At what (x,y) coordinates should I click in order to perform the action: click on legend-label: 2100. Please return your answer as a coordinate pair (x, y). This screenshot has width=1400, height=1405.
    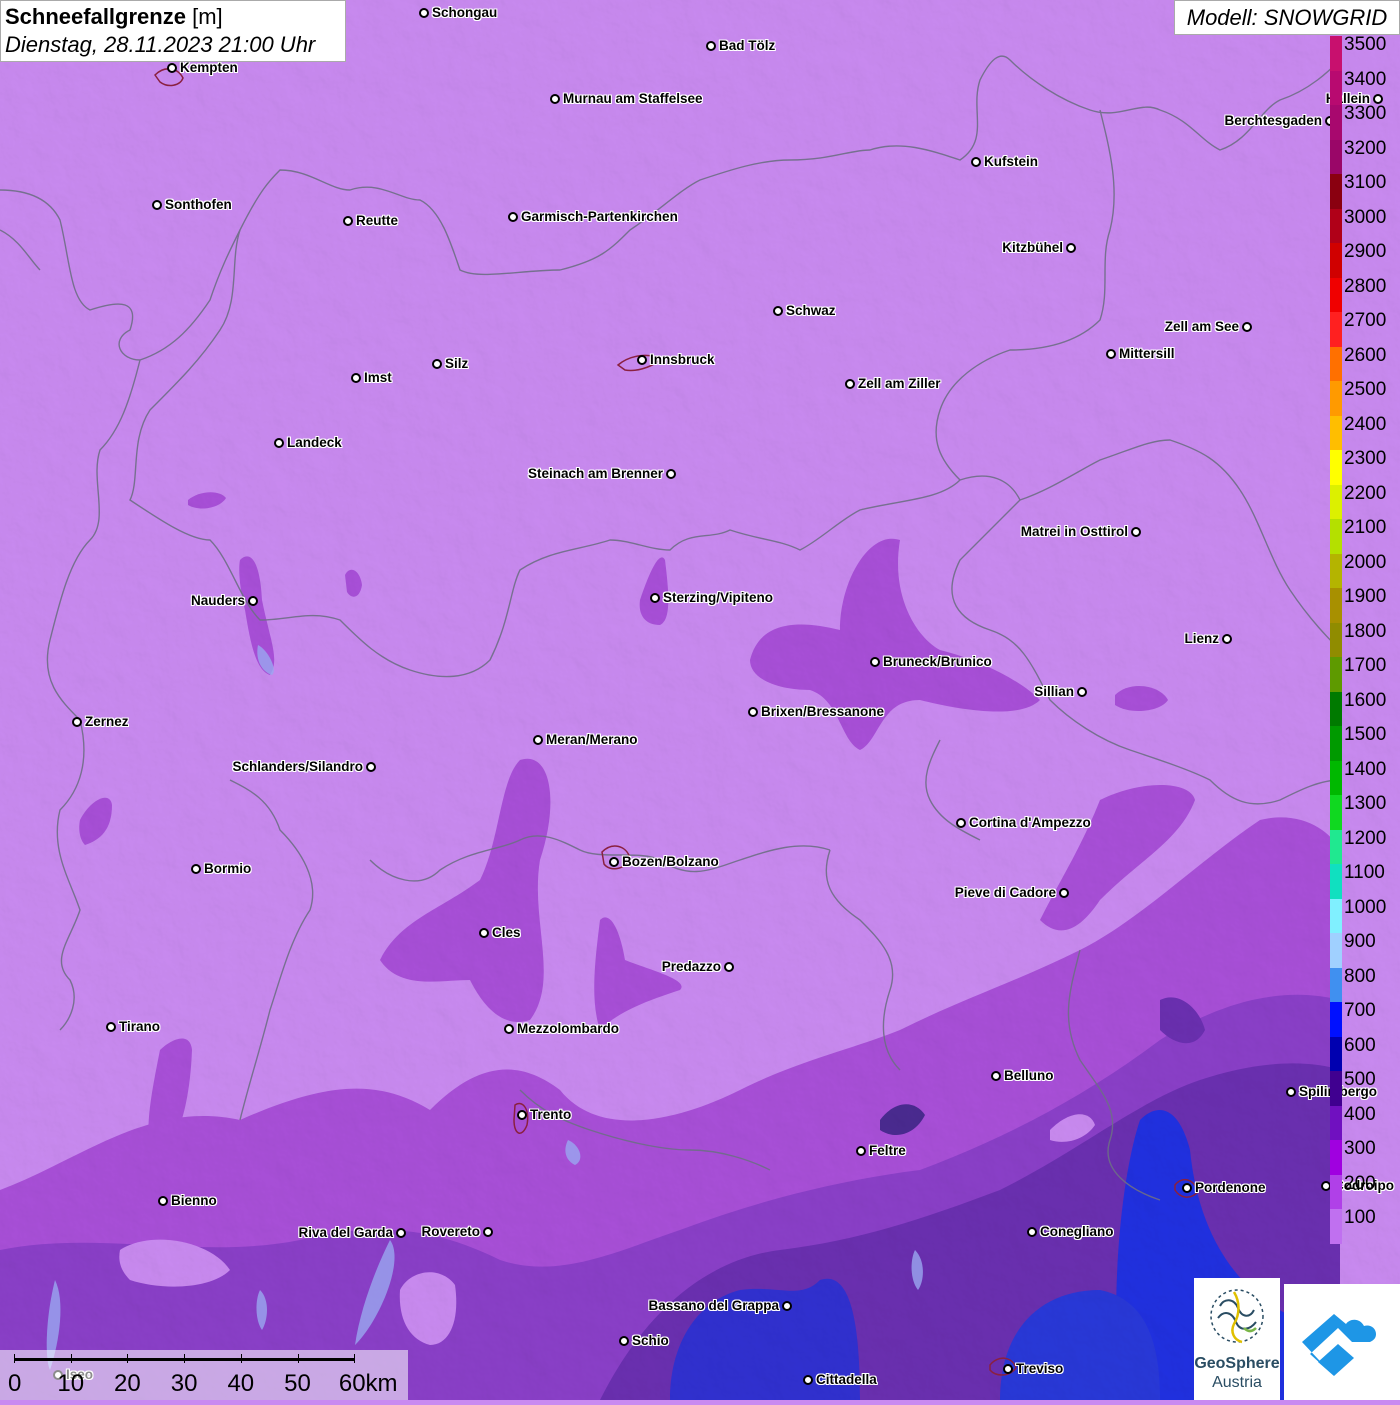
    Looking at the image, I should click on (1365, 527).